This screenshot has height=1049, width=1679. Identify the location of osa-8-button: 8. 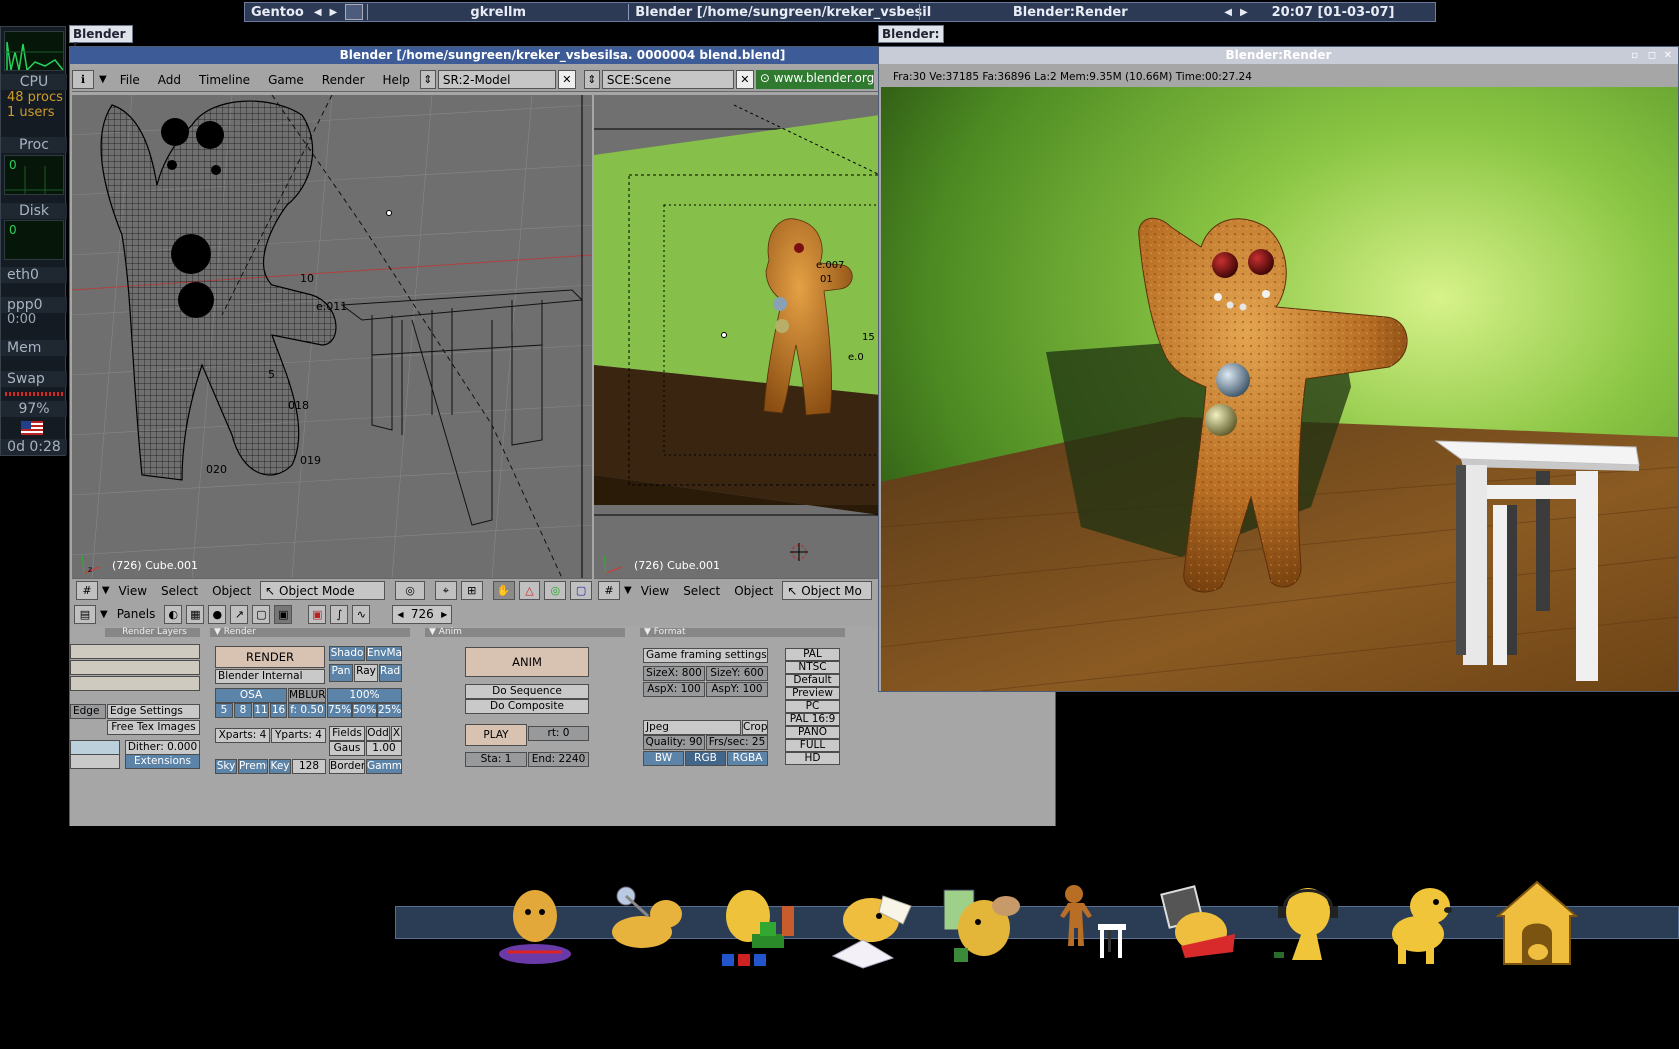
(243, 710).